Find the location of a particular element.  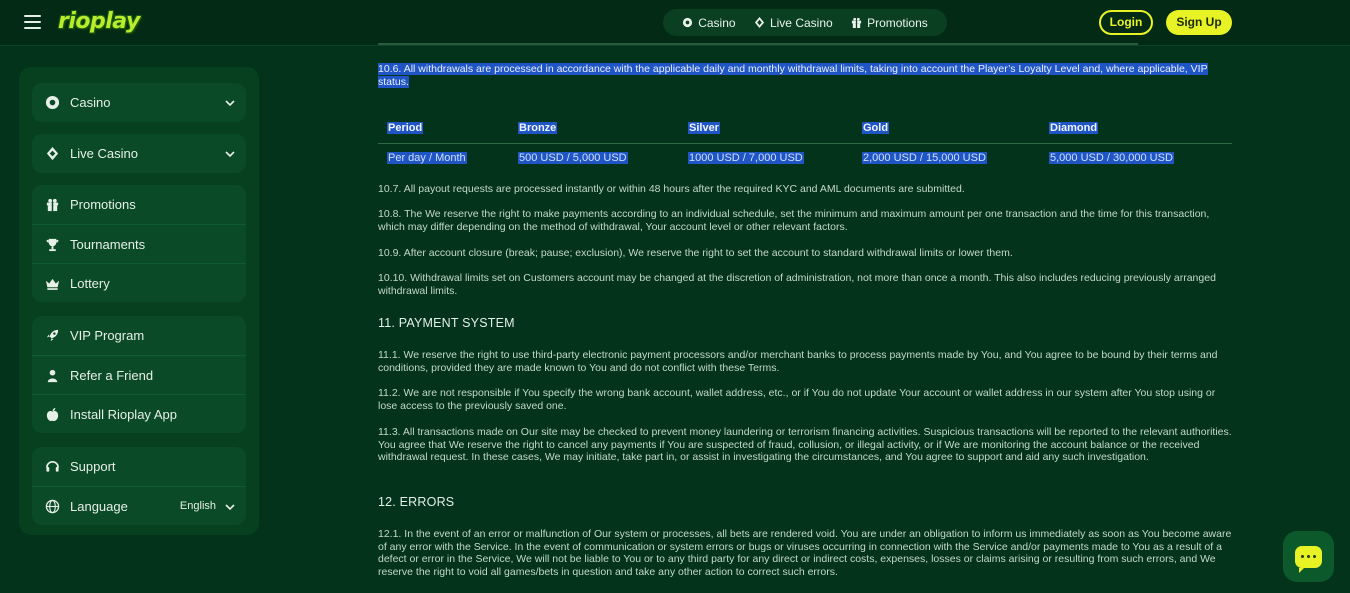

sidebar-item-tournaments: Tournaments is located at coordinates (139, 243).